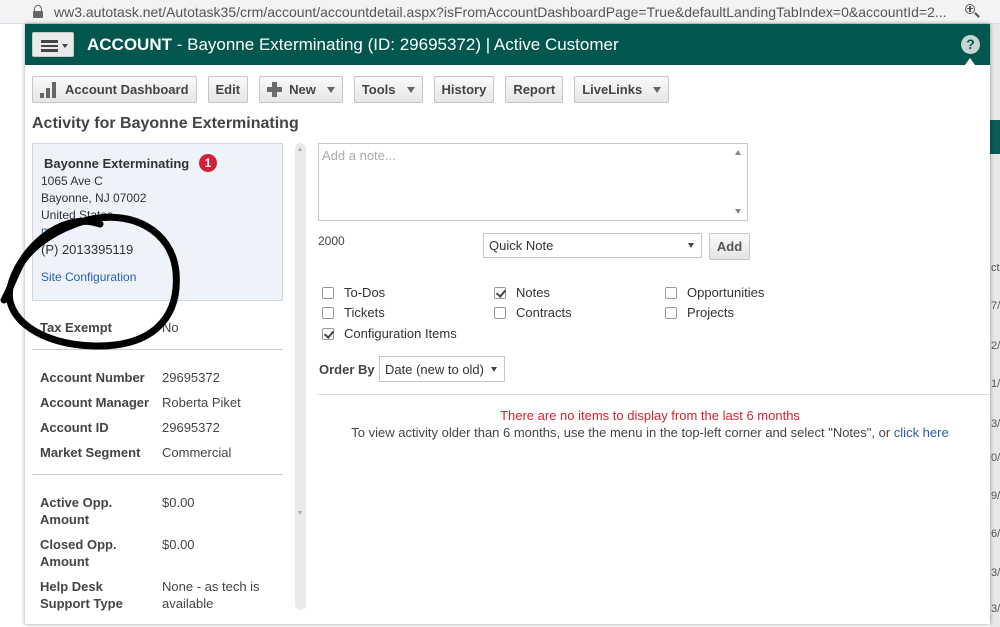  I want to click on alert-badge: 1, so click(208, 163).